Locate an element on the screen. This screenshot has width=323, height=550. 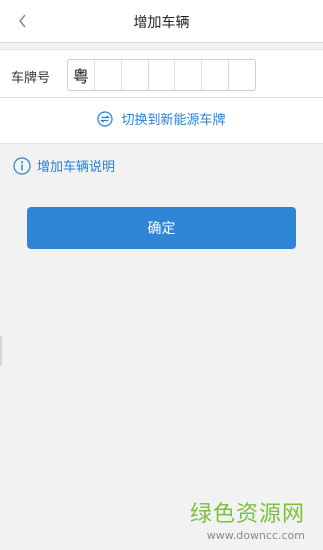
switch-new-energy-plate-link: 切换到新能源车牌 is located at coordinates (161, 118).